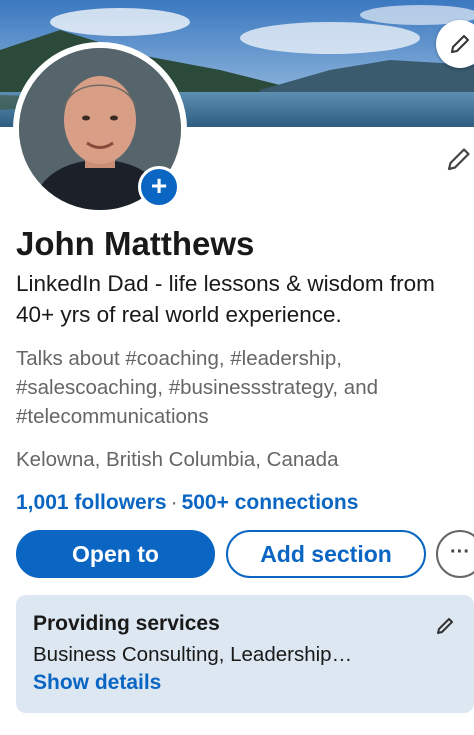 The image size is (474, 735). Describe the element at coordinates (126, 623) in the screenshot. I see `services-title: Providing services` at that location.